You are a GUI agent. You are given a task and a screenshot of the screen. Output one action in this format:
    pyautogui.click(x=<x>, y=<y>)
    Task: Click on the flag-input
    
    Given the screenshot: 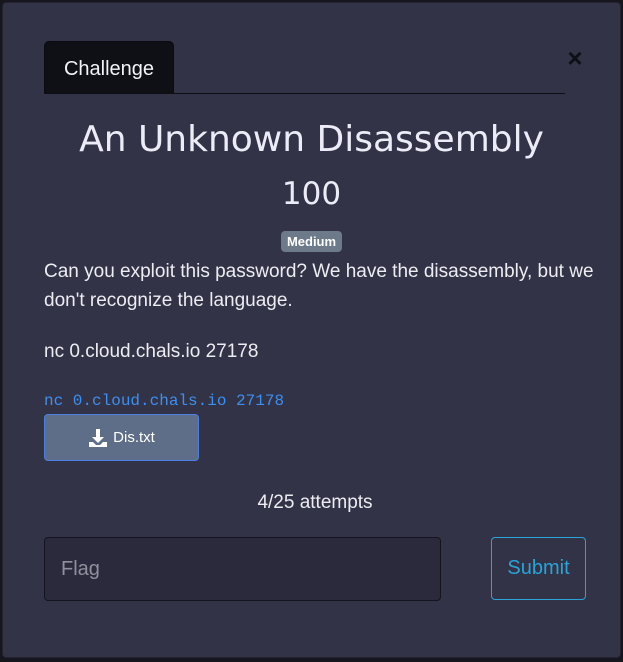 What is the action you would take?
    pyautogui.click(x=242, y=569)
    